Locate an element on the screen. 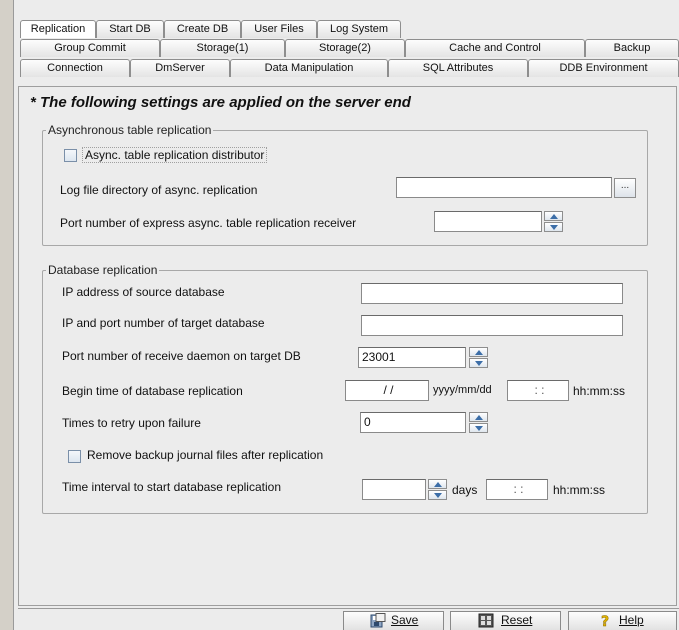 The image size is (679, 630). daemon-port-spinner is located at coordinates (478, 357).